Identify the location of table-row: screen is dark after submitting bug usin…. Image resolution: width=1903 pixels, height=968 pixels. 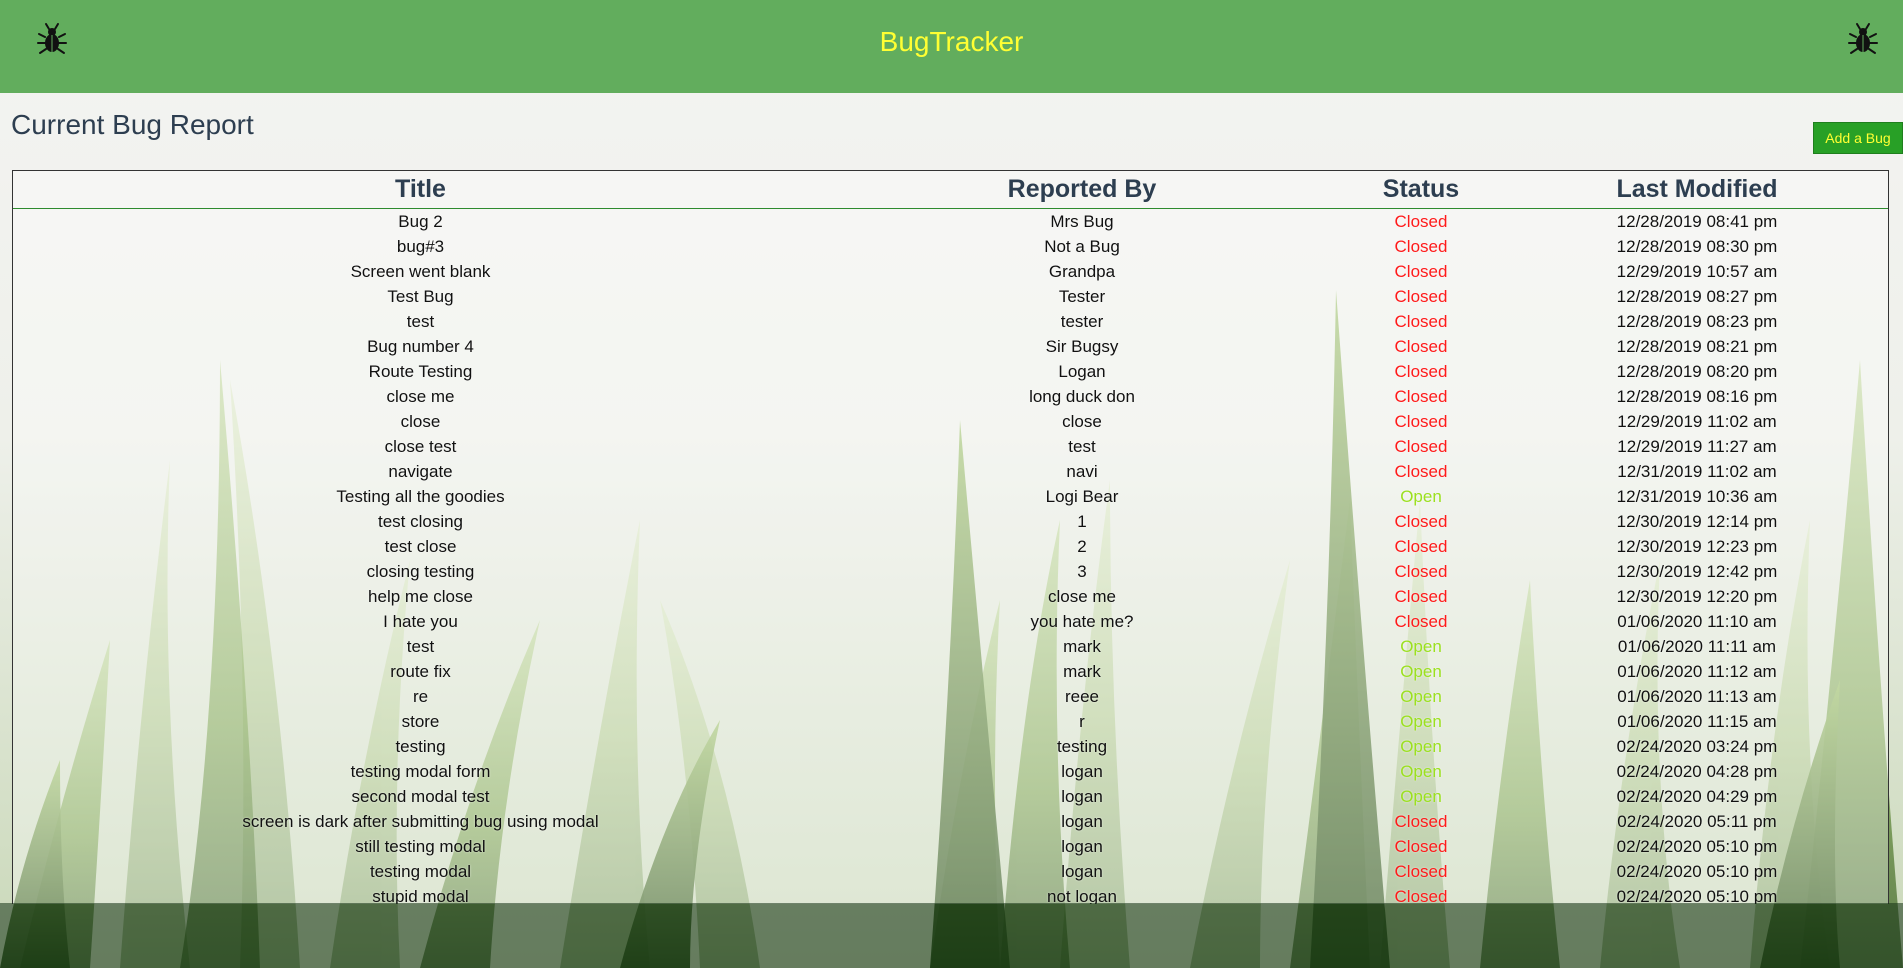
(950, 821).